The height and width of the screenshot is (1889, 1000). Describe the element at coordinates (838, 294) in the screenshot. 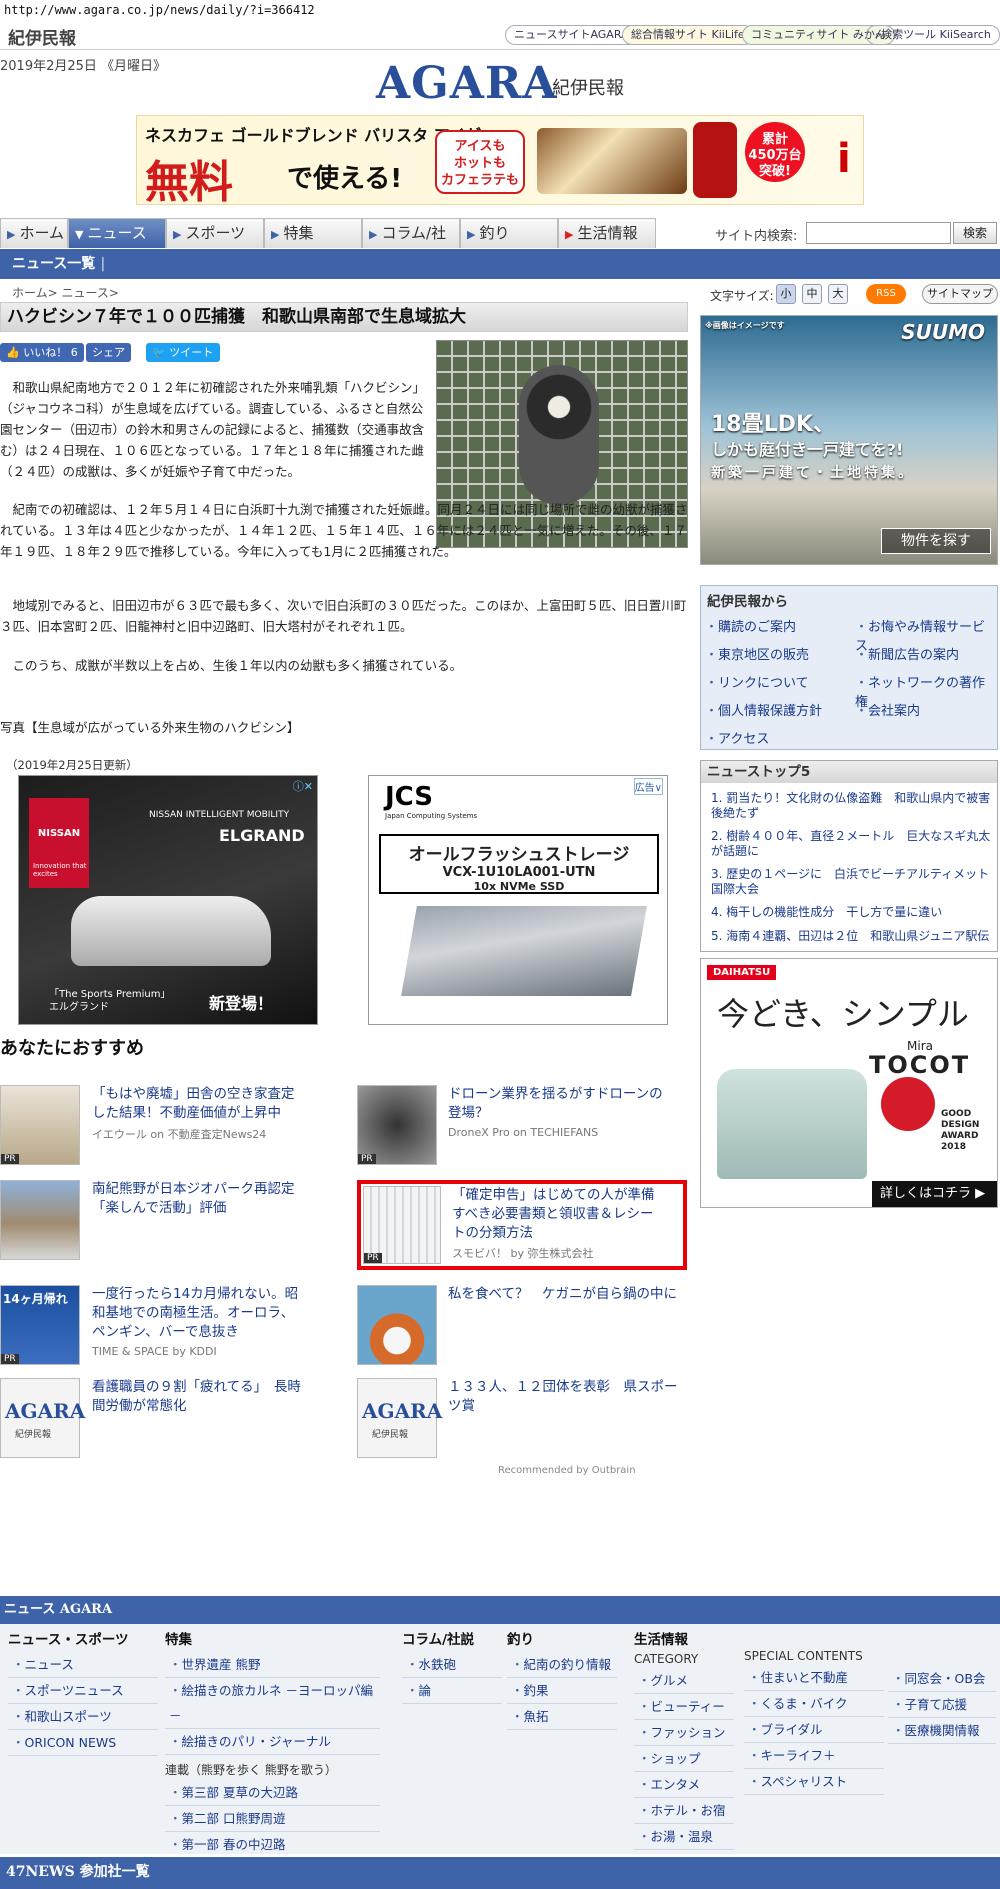

I see `font-large-button: 大` at that location.